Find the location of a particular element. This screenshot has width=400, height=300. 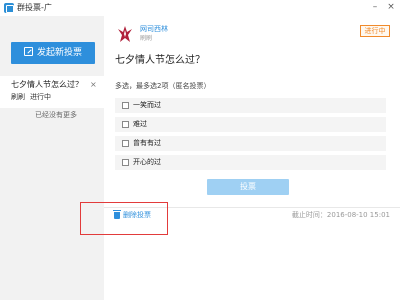

list-item-title: 七夕情人节怎么过？ is located at coordinates (47, 84).